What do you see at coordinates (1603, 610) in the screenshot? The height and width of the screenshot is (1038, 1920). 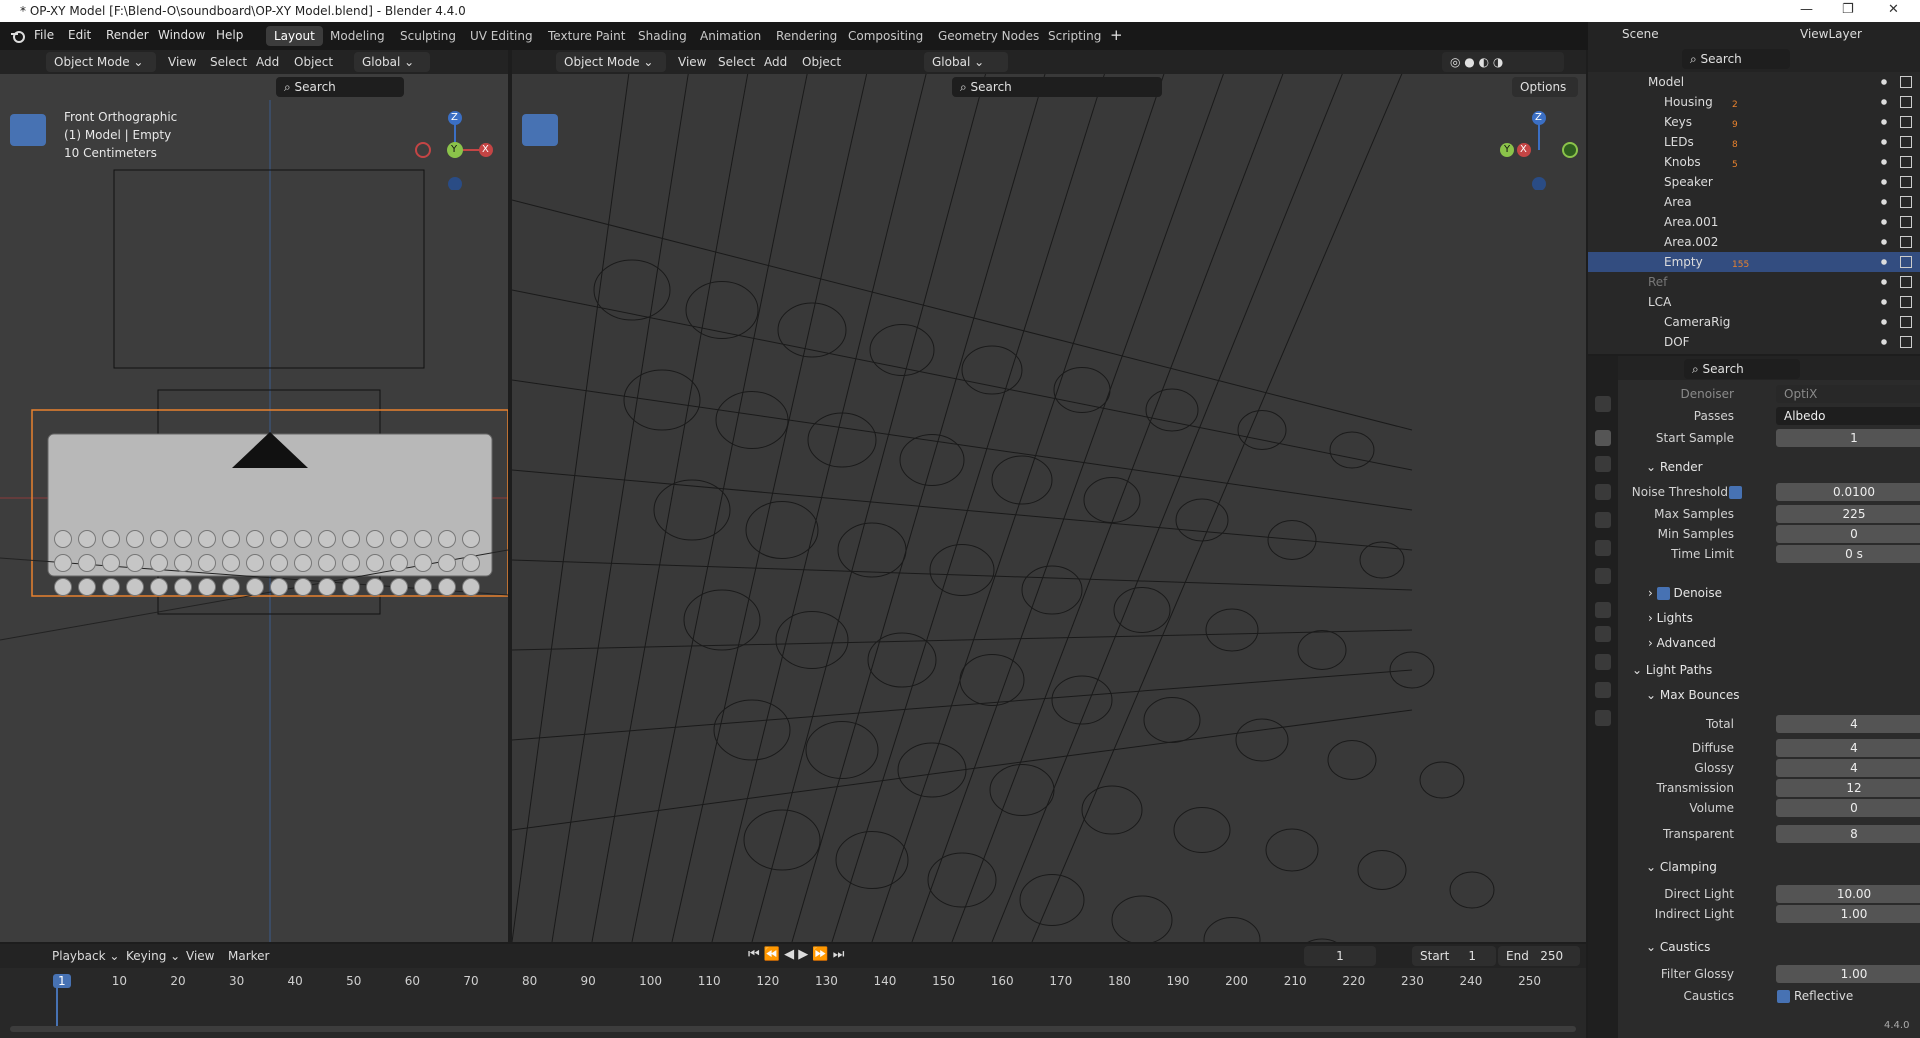 I see `object-tab-icon` at bounding box center [1603, 610].